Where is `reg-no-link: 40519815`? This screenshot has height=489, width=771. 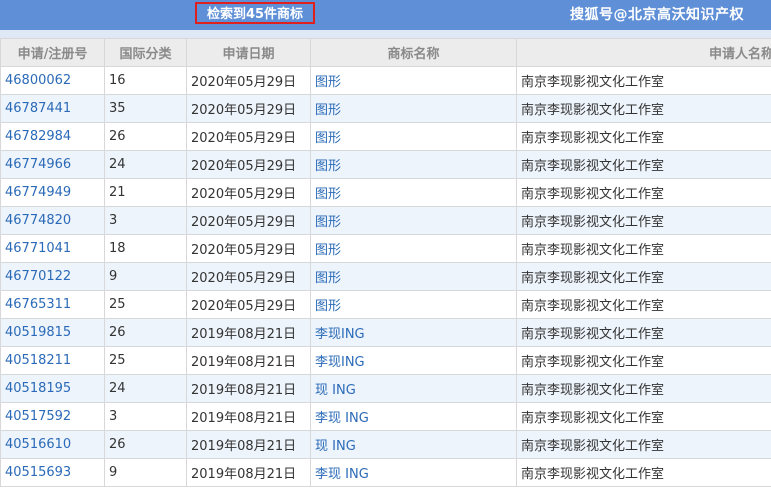
reg-no-link: 40519815 is located at coordinates (38, 332).